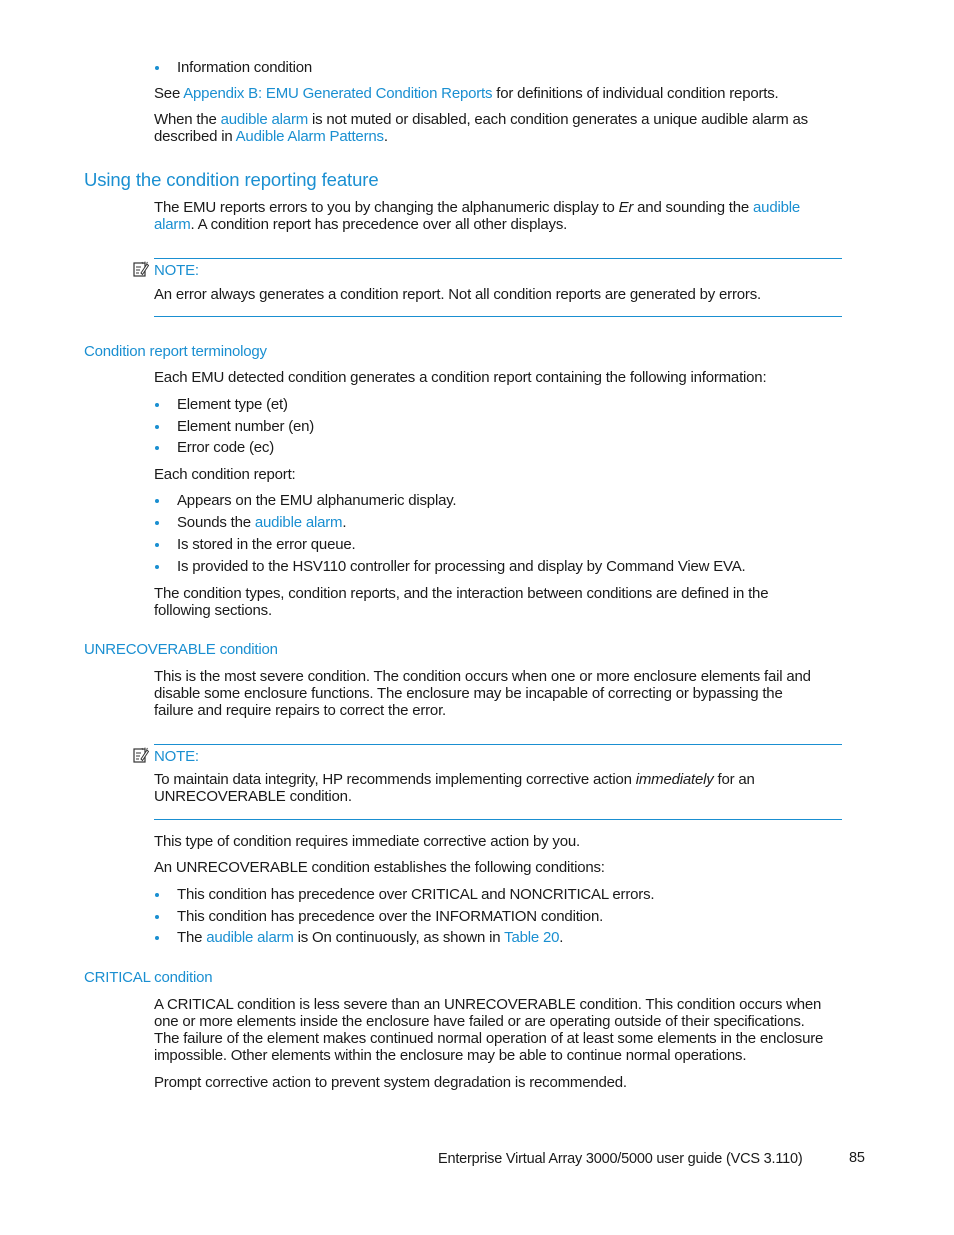 The image size is (954, 1235). I want to click on page-number: 85, so click(857, 1158).